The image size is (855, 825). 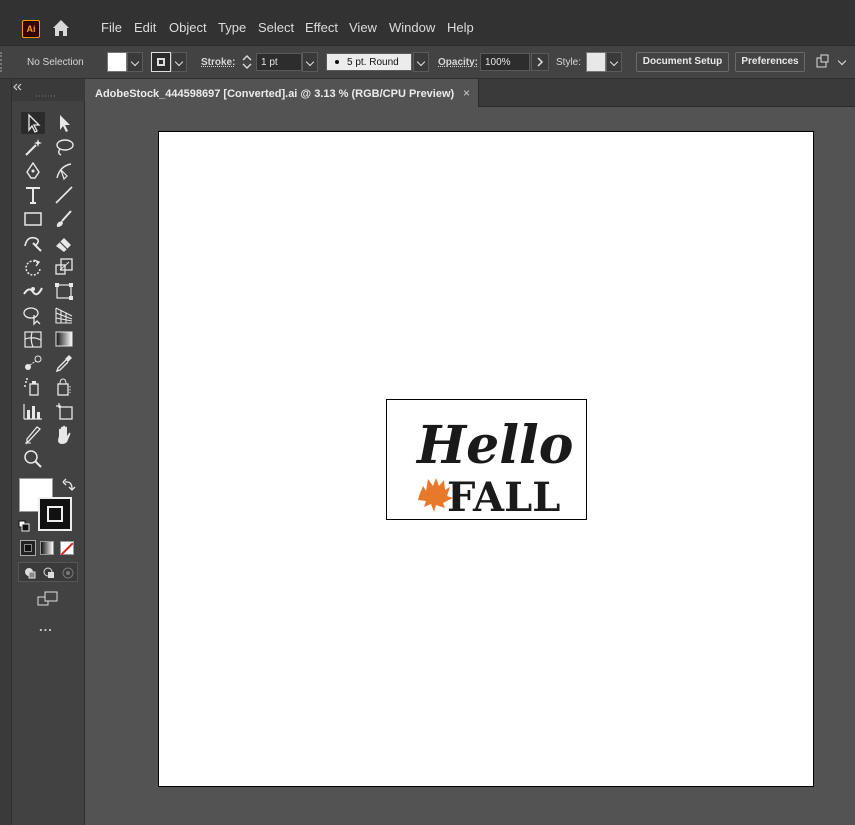 What do you see at coordinates (47, 548) in the screenshot?
I see `gradient-mode-button` at bounding box center [47, 548].